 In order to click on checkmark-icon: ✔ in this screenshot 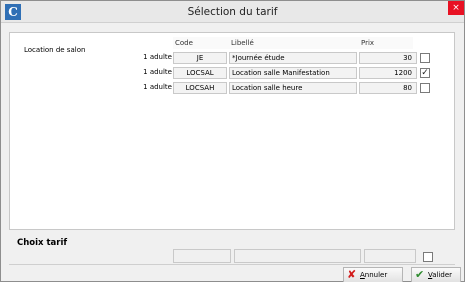, I will do `click(420, 274)`.